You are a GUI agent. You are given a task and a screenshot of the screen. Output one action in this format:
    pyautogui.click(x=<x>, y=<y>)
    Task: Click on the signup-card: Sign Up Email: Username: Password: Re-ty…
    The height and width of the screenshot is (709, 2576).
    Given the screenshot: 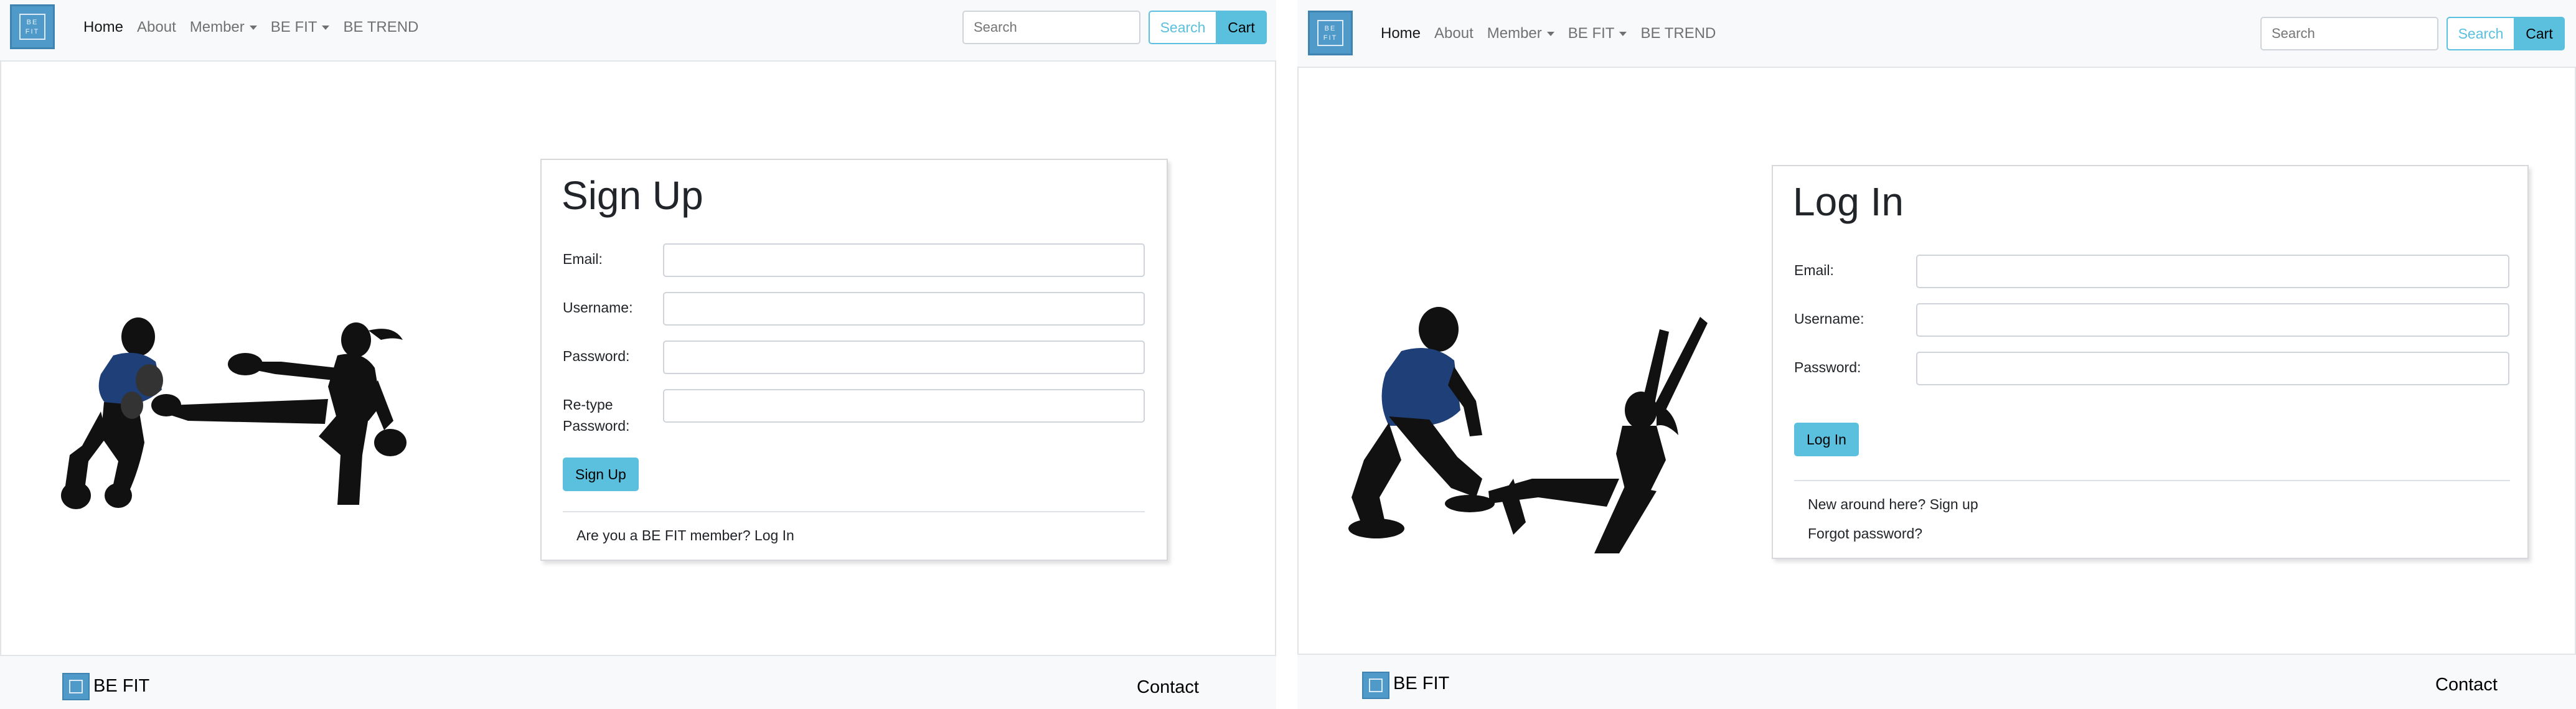 What is the action you would take?
    pyautogui.click(x=854, y=360)
    